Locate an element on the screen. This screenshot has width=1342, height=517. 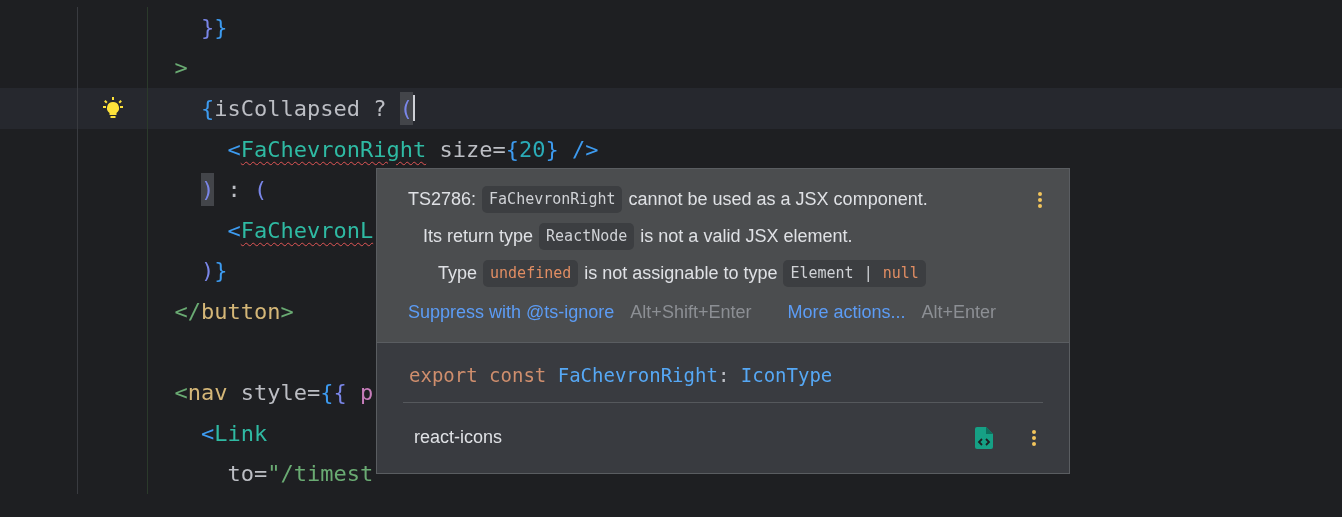
code-chip: ReactNode is located at coordinates (587, 236).